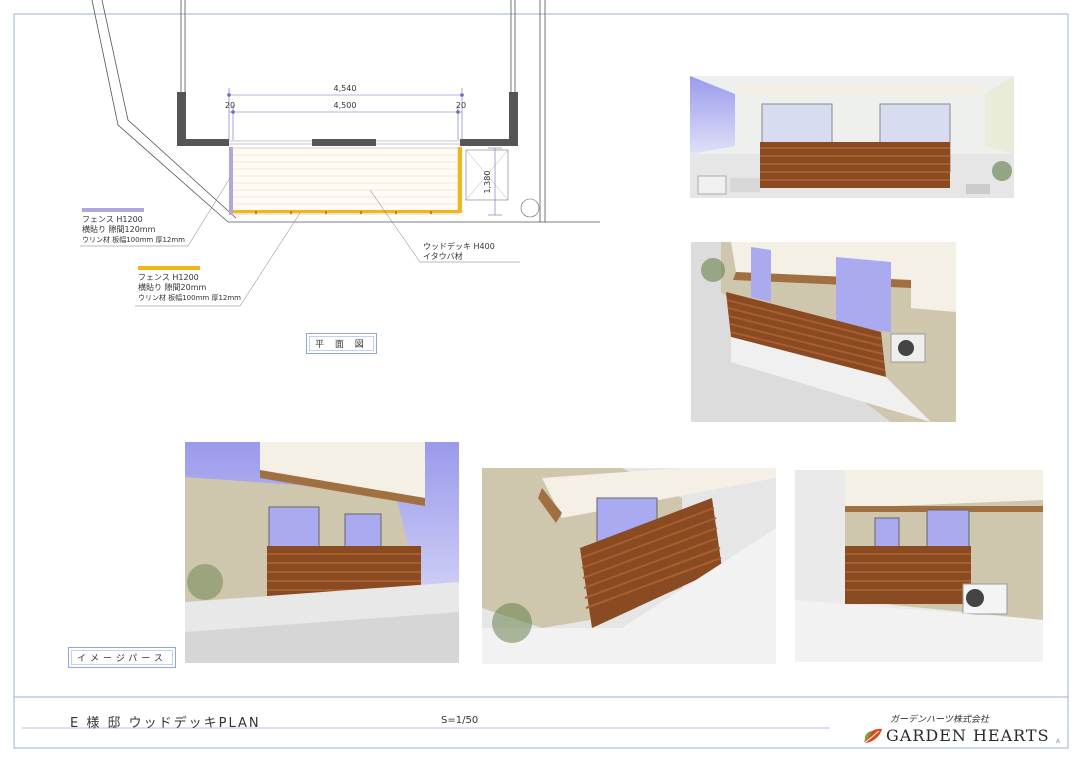 The image size is (1080, 764). Describe the element at coordinates (345, 105) in the screenshot. I see `dim-inner: 4,500` at that location.